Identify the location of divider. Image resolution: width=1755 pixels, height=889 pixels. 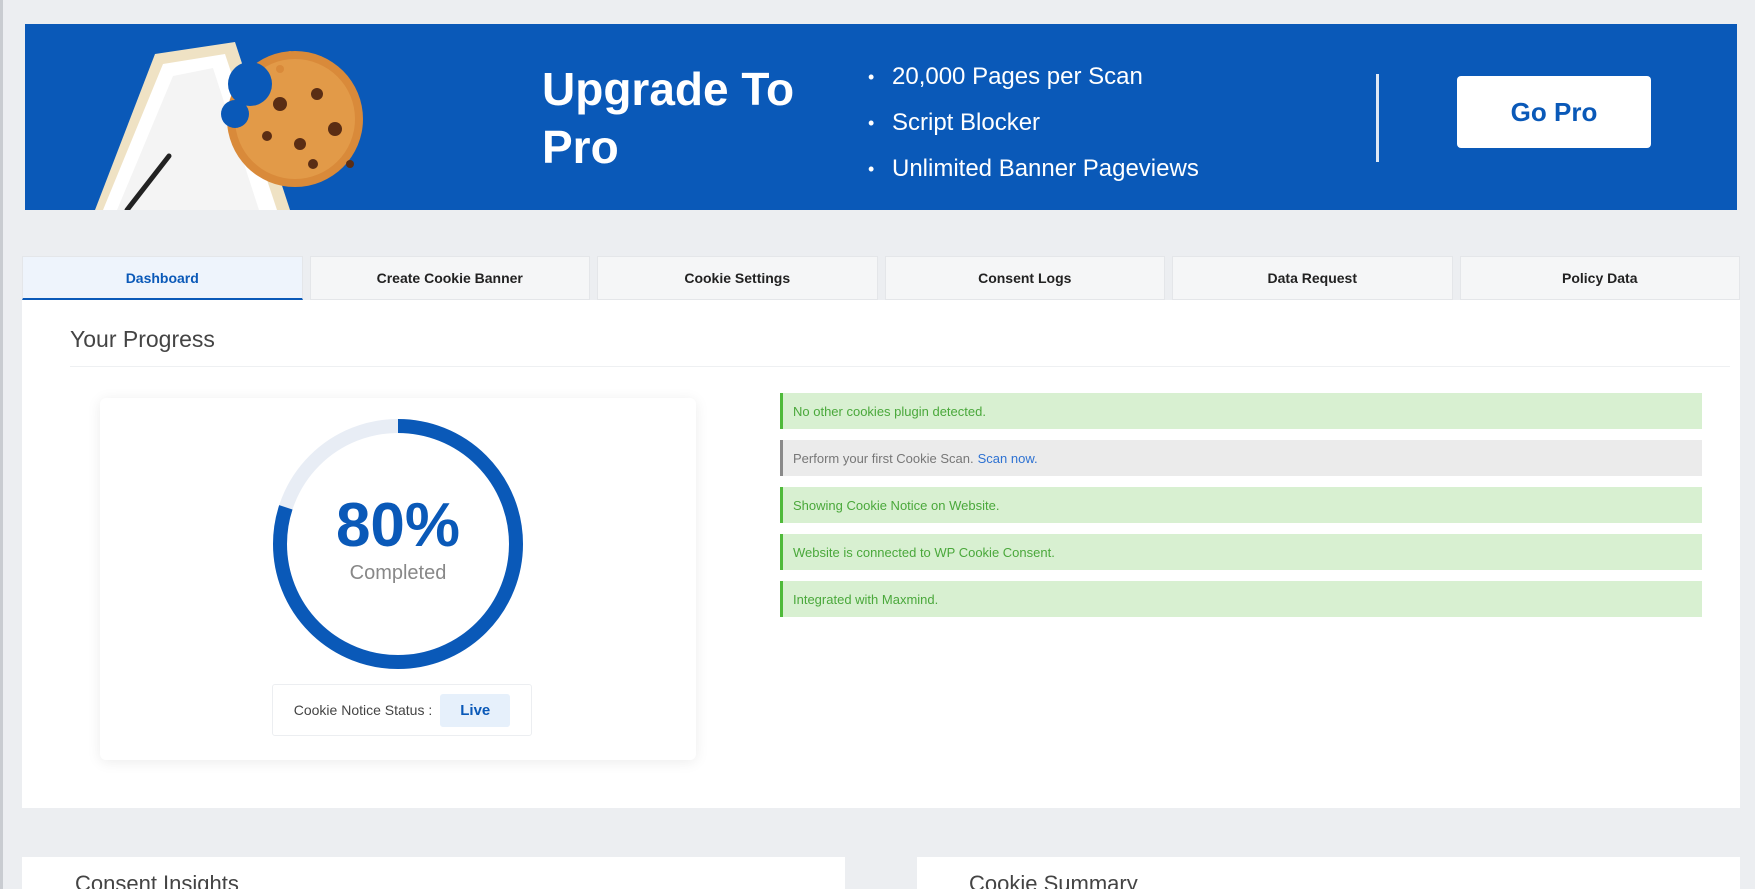
(900, 366).